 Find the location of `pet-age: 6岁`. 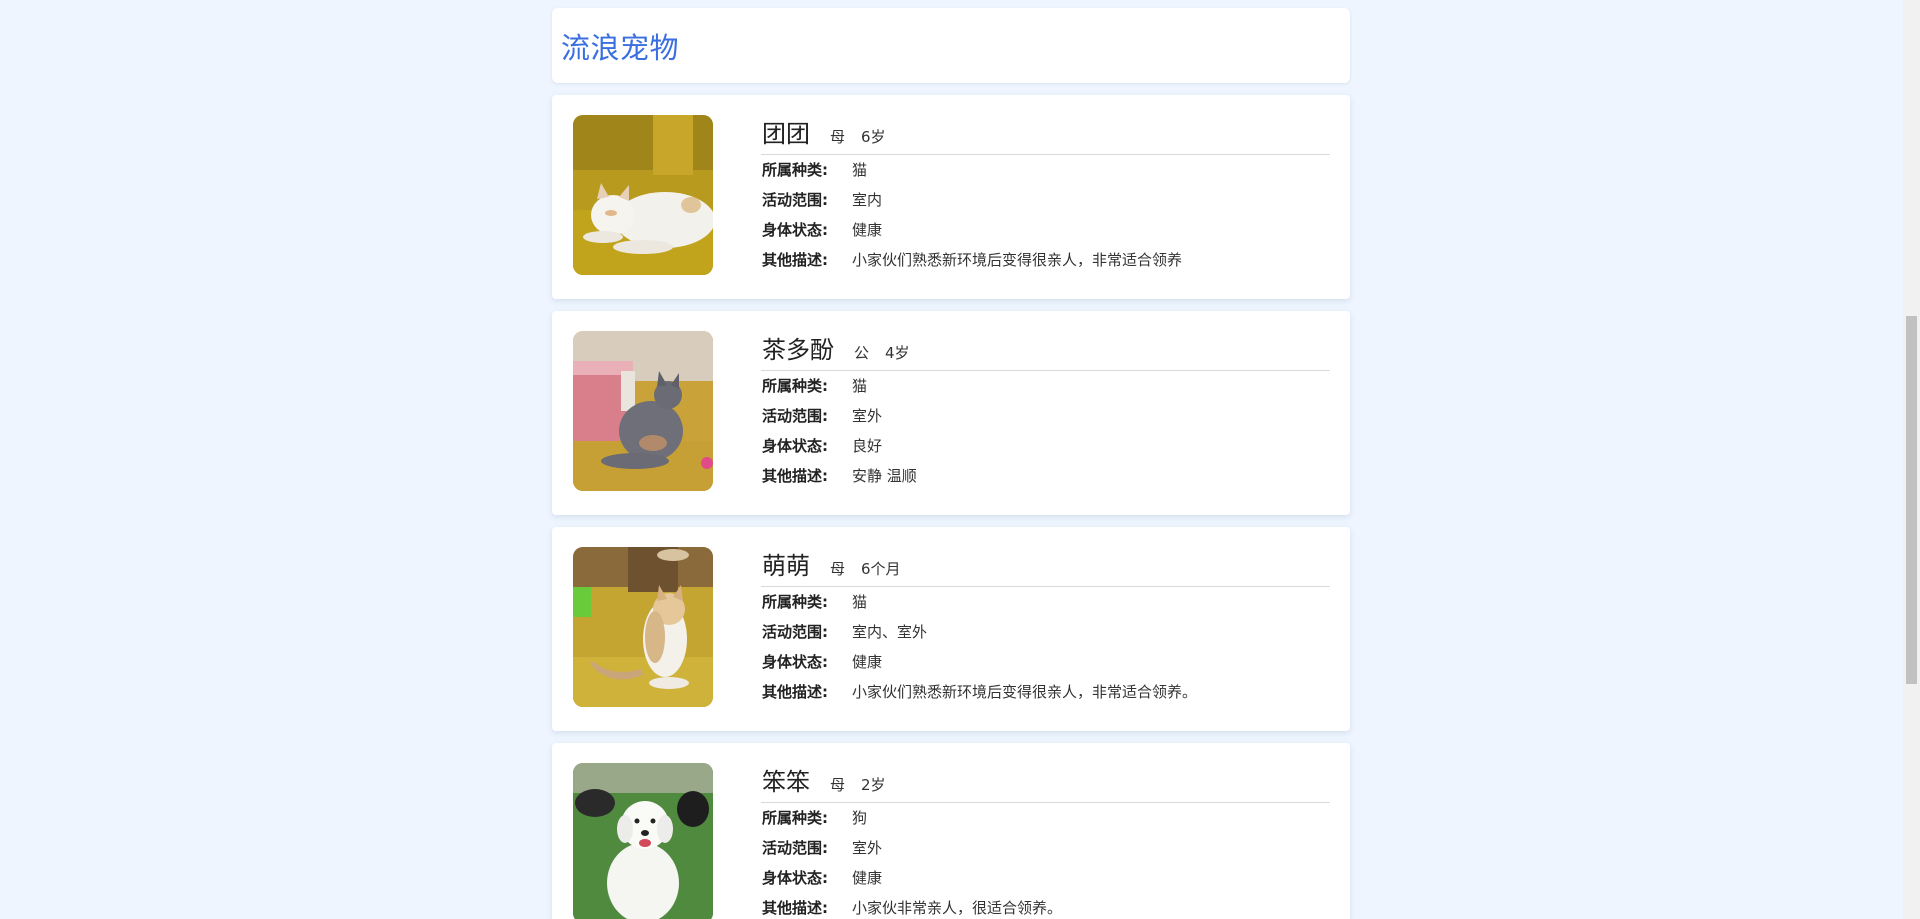

pet-age: 6岁 is located at coordinates (873, 137).